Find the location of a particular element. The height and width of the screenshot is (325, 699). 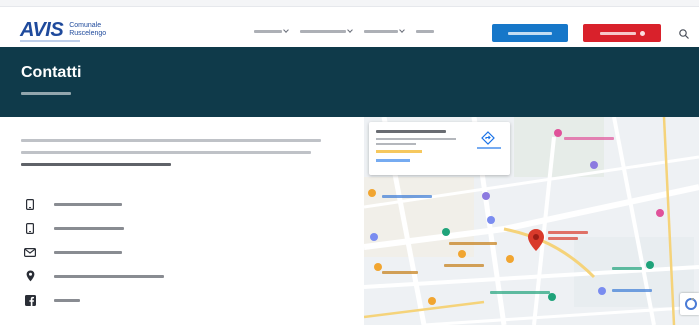

become-donor-button-label is located at coordinates (617, 33).